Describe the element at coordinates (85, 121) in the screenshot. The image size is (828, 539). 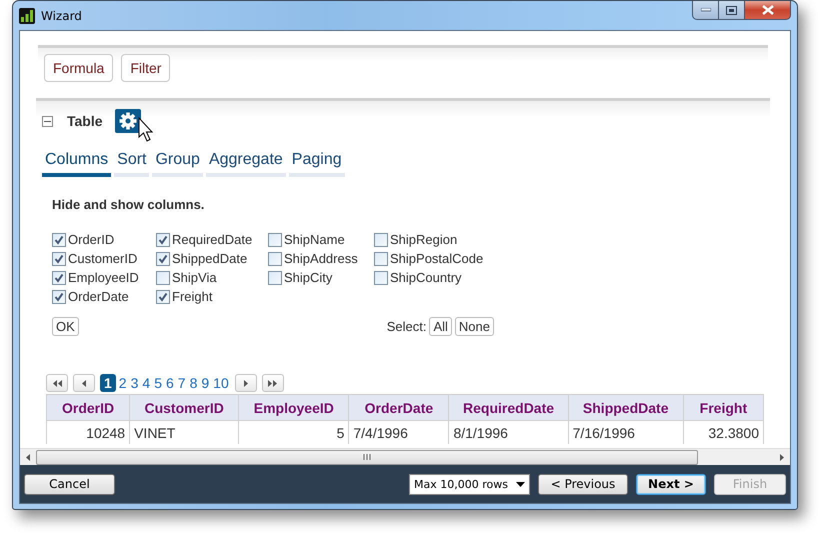
I see `section-title: Table` at that location.